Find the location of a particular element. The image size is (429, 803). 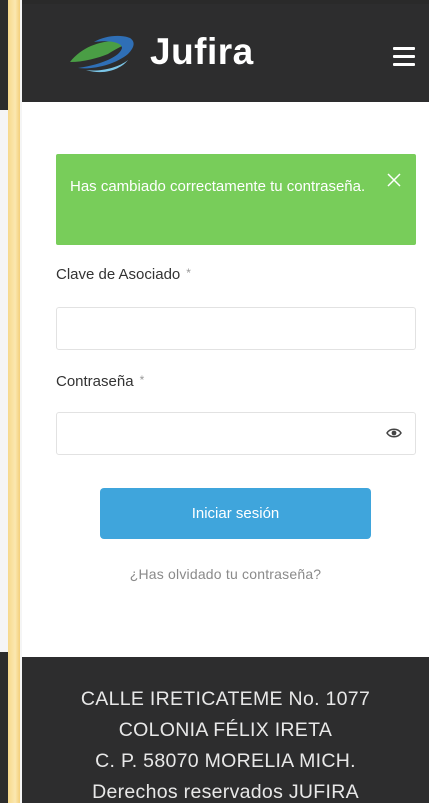

hamburger-menu-icon is located at coordinates (404, 57).